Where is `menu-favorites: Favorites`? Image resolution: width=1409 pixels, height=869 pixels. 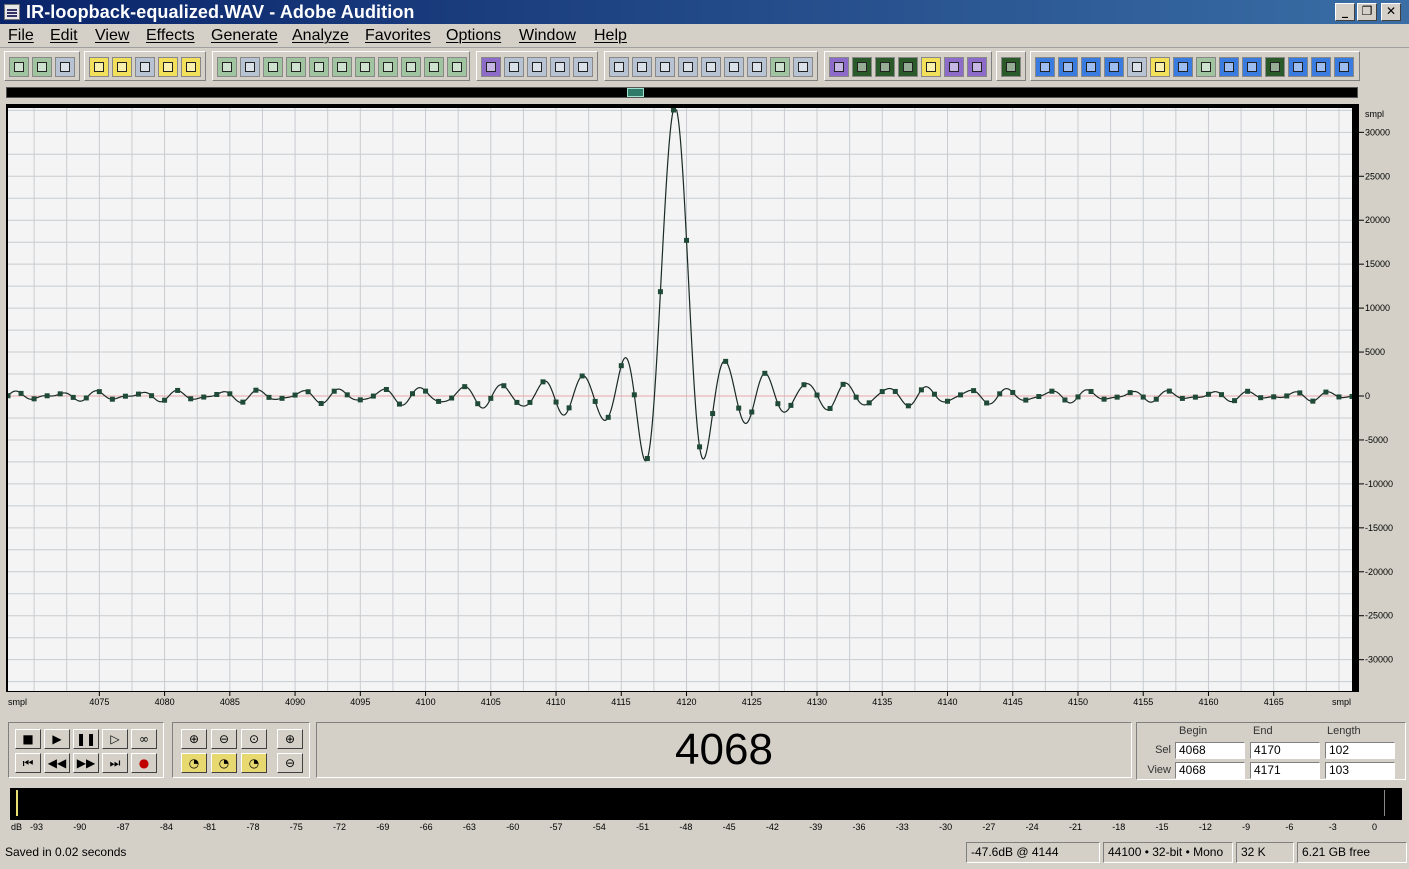 menu-favorites: Favorites is located at coordinates (398, 36).